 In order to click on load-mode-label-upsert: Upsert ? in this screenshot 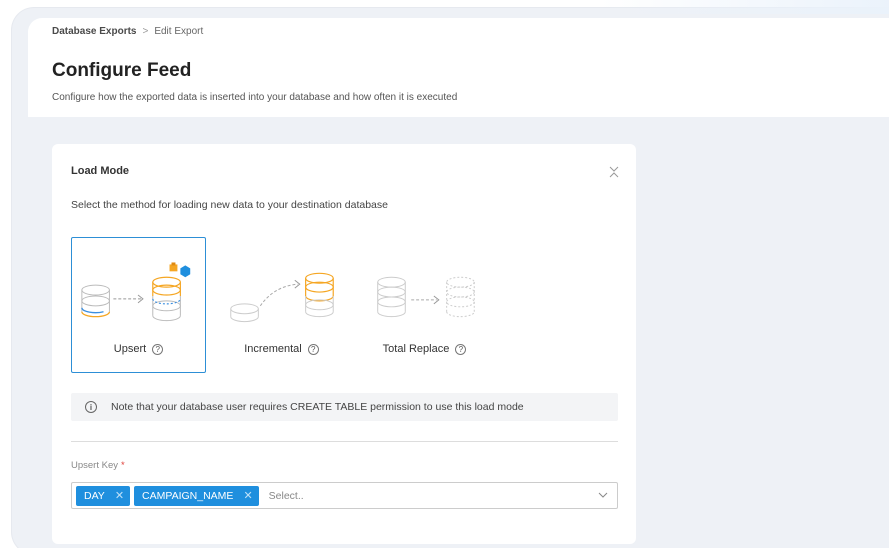, I will do `click(138, 349)`.